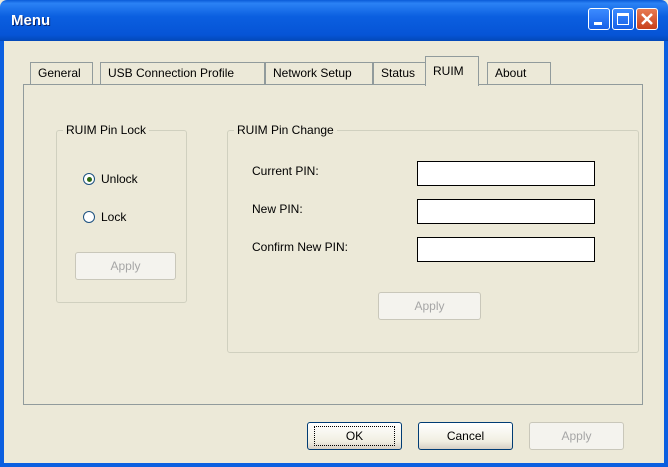 Image resolution: width=668 pixels, height=467 pixels. Describe the element at coordinates (89, 179) in the screenshot. I see `unlock-radio` at that location.